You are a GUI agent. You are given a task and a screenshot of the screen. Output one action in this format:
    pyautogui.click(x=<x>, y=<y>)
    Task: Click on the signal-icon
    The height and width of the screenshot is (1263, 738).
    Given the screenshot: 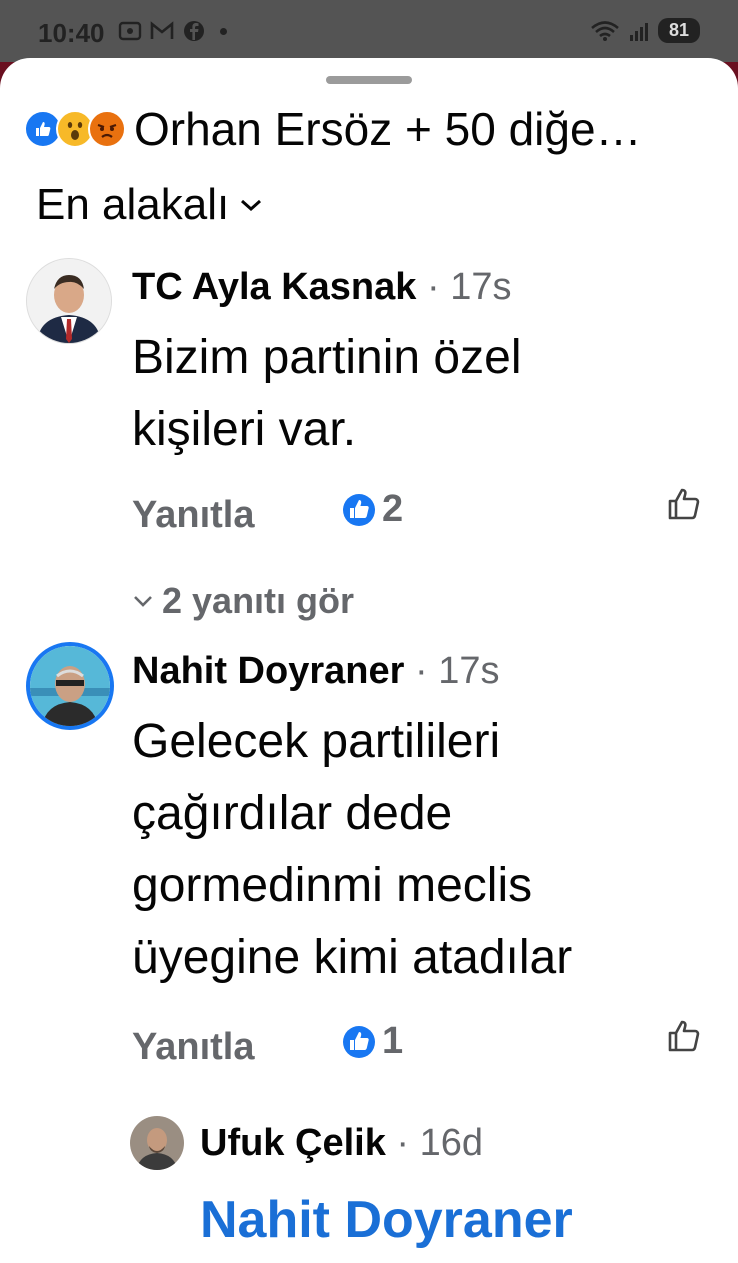 What is the action you would take?
    pyautogui.click(x=639, y=31)
    